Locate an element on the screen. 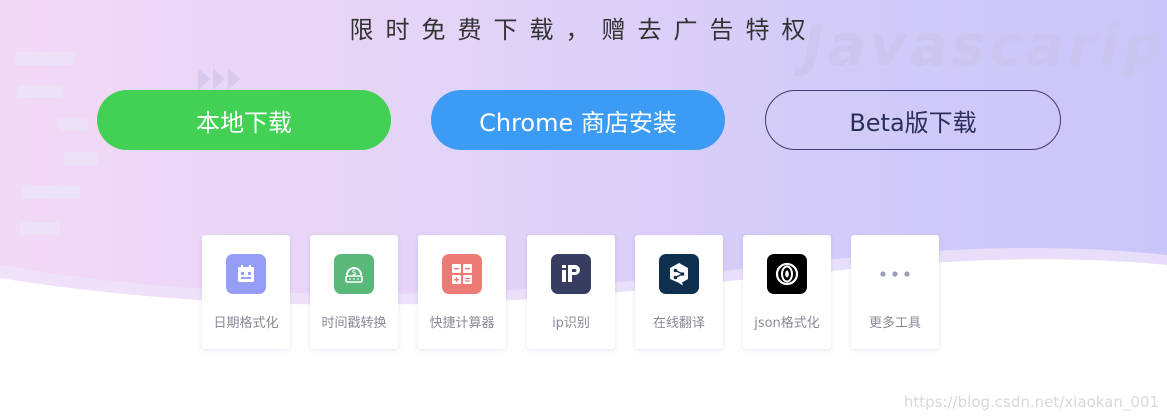 The width and height of the screenshot is (1167, 419). tool-label: 快捷计算器 is located at coordinates (462, 323).